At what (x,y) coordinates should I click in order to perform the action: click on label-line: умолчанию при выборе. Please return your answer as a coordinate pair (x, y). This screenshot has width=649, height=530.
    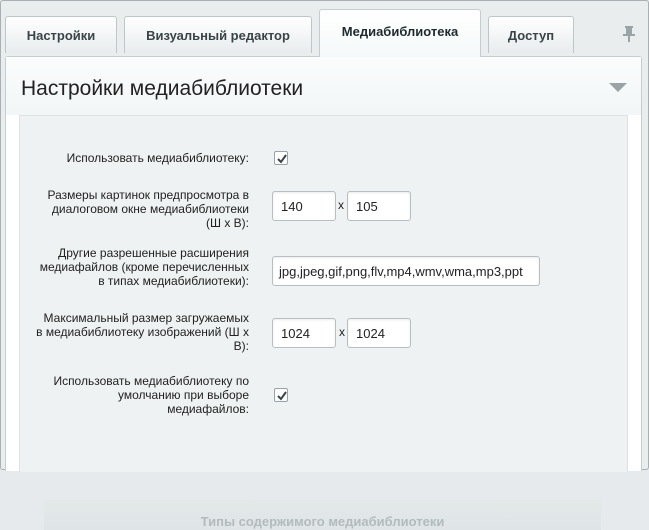
    Looking at the image, I should click on (183, 395).